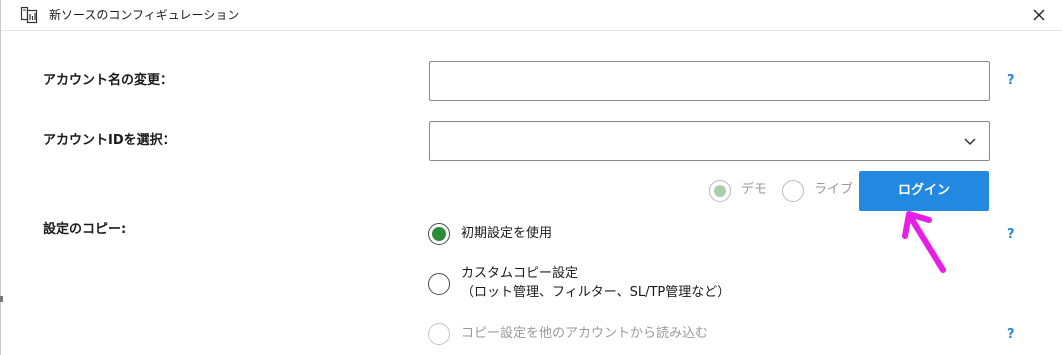 The width and height of the screenshot is (1062, 355). Describe the element at coordinates (596, 292) in the screenshot. I see `copy-custom-sublabel: （ロット管理、フィルター、SL/TP管理など）` at that location.